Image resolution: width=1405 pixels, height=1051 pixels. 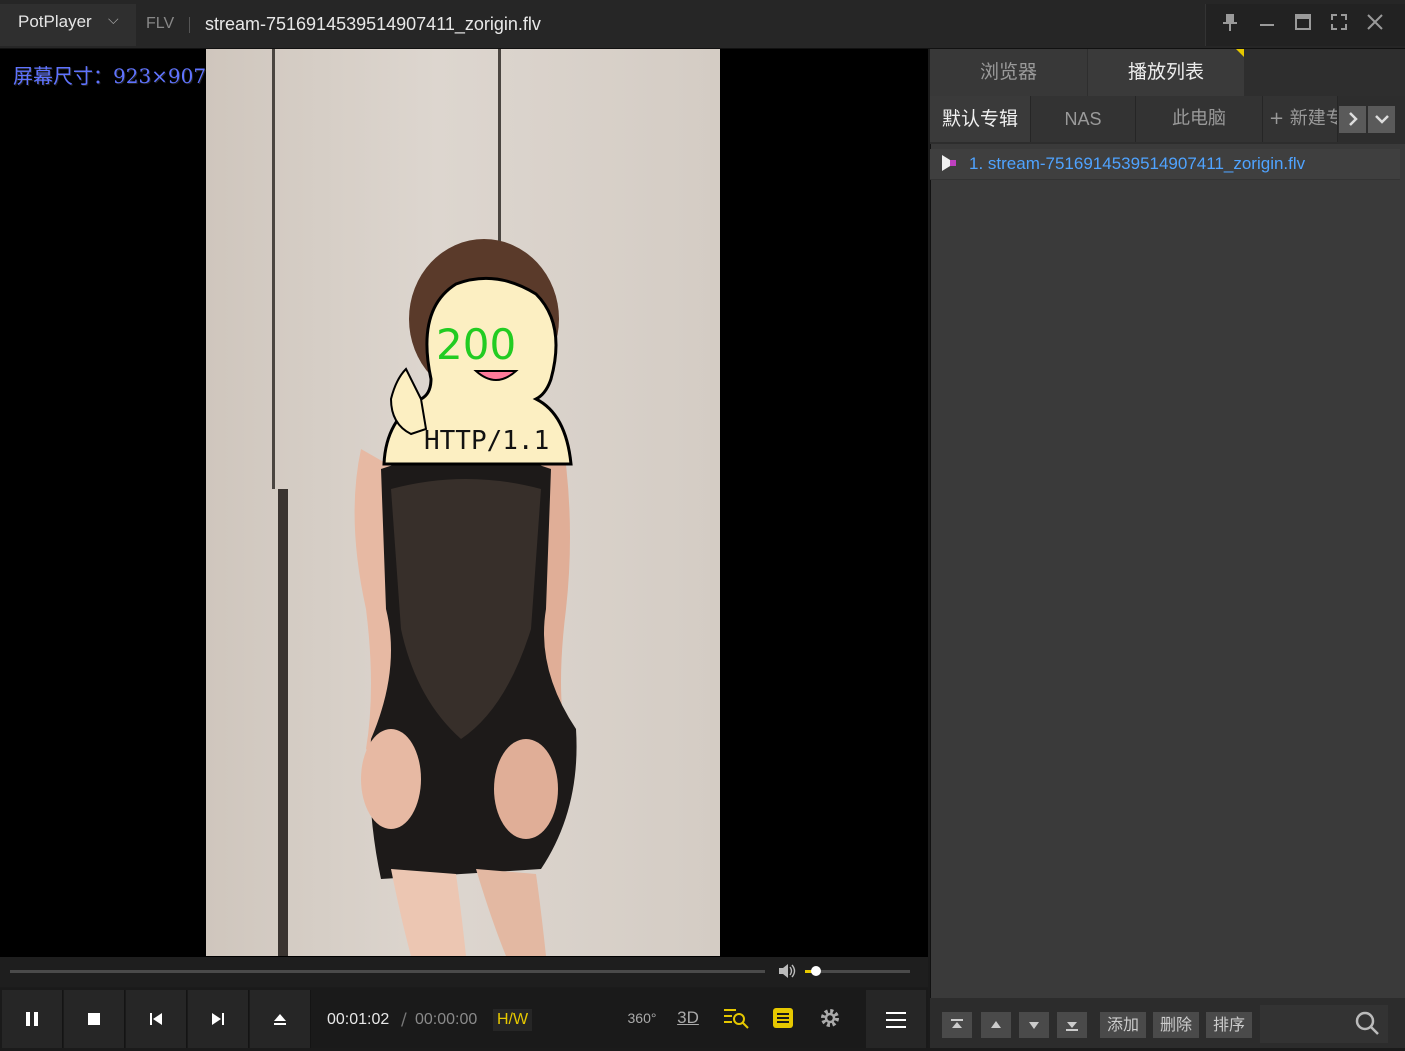 What do you see at coordinates (830, 1018) in the screenshot?
I see `settings-gear-icon` at bounding box center [830, 1018].